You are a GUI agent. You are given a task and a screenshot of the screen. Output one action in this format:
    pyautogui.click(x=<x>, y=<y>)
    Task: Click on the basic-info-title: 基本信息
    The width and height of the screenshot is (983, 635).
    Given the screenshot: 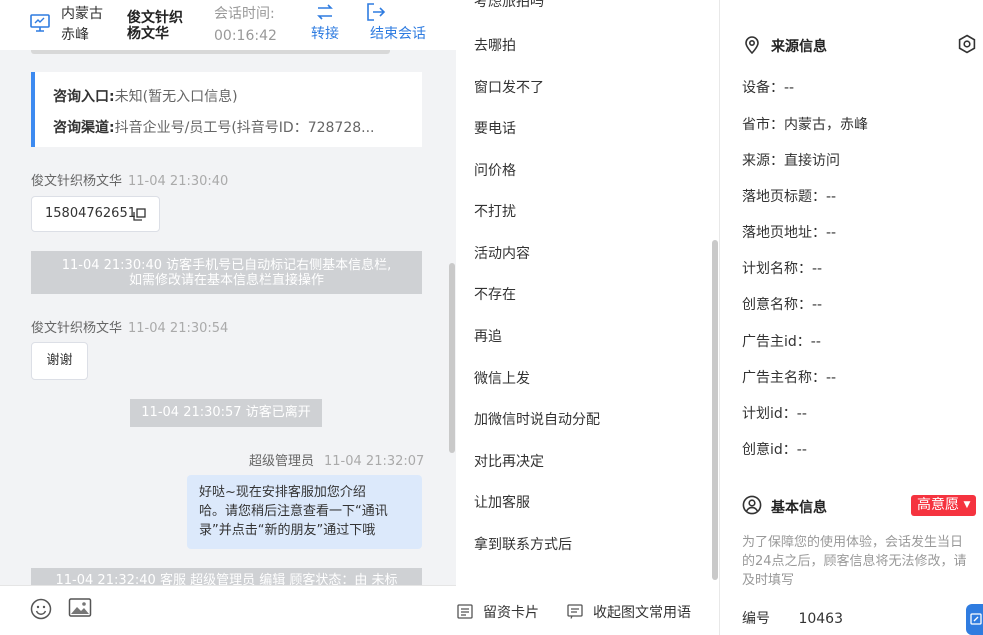 What is the action you would take?
    pyautogui.click(x=799, y=508)
    